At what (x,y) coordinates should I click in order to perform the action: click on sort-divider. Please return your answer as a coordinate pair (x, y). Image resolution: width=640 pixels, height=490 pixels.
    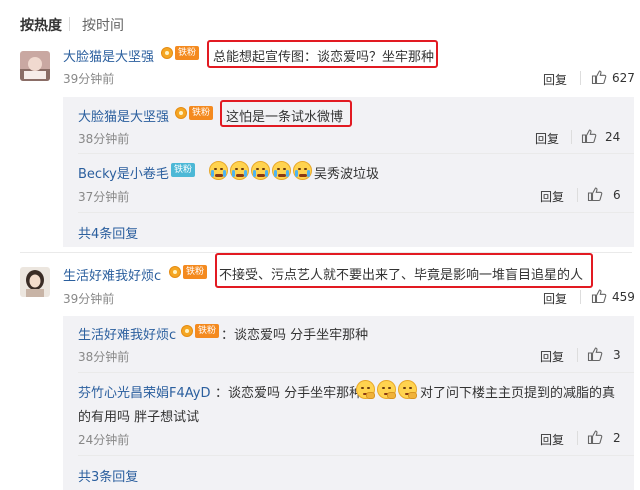
    Looking at the image, I should click on (69, 24).